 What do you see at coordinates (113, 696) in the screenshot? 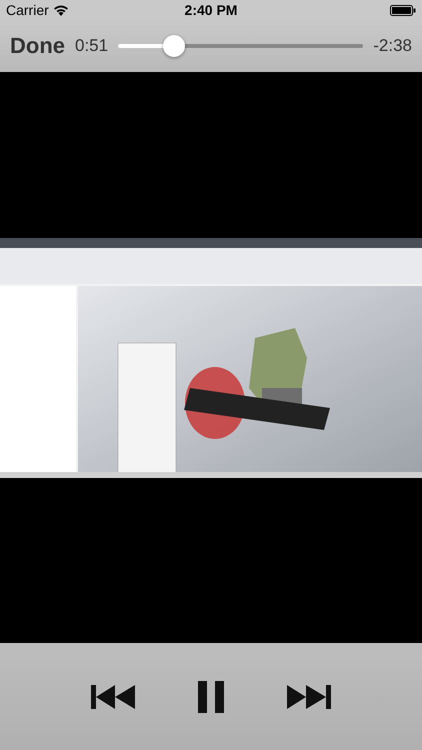
I see `previous-button` at bounding box center [113, 696].